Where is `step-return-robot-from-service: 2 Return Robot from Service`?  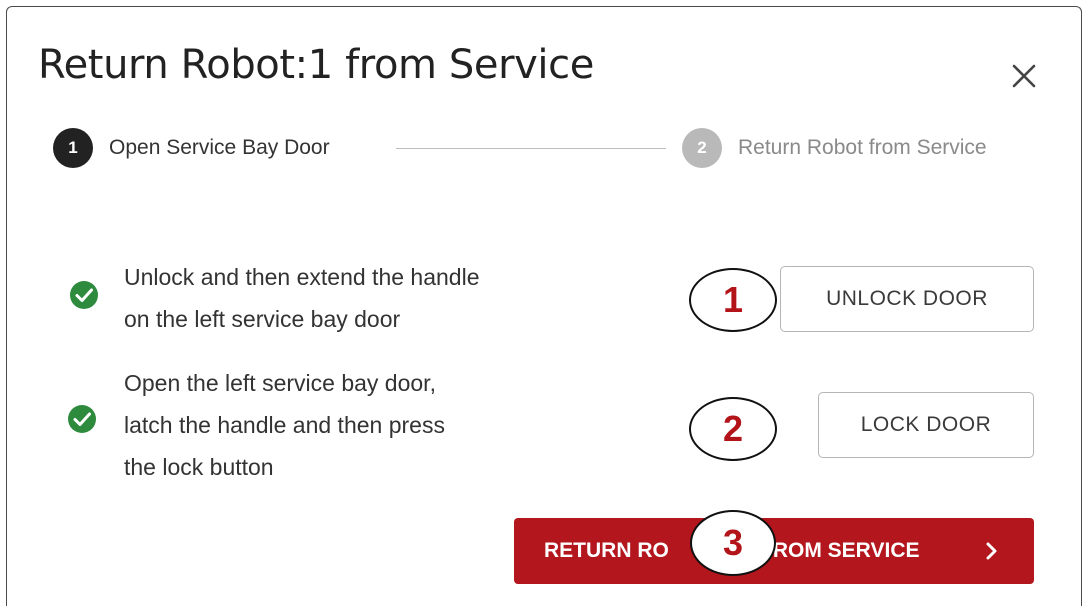
step-return-robot-from-service: 2 Return Robot from Service is located at coordinates (834, 148).